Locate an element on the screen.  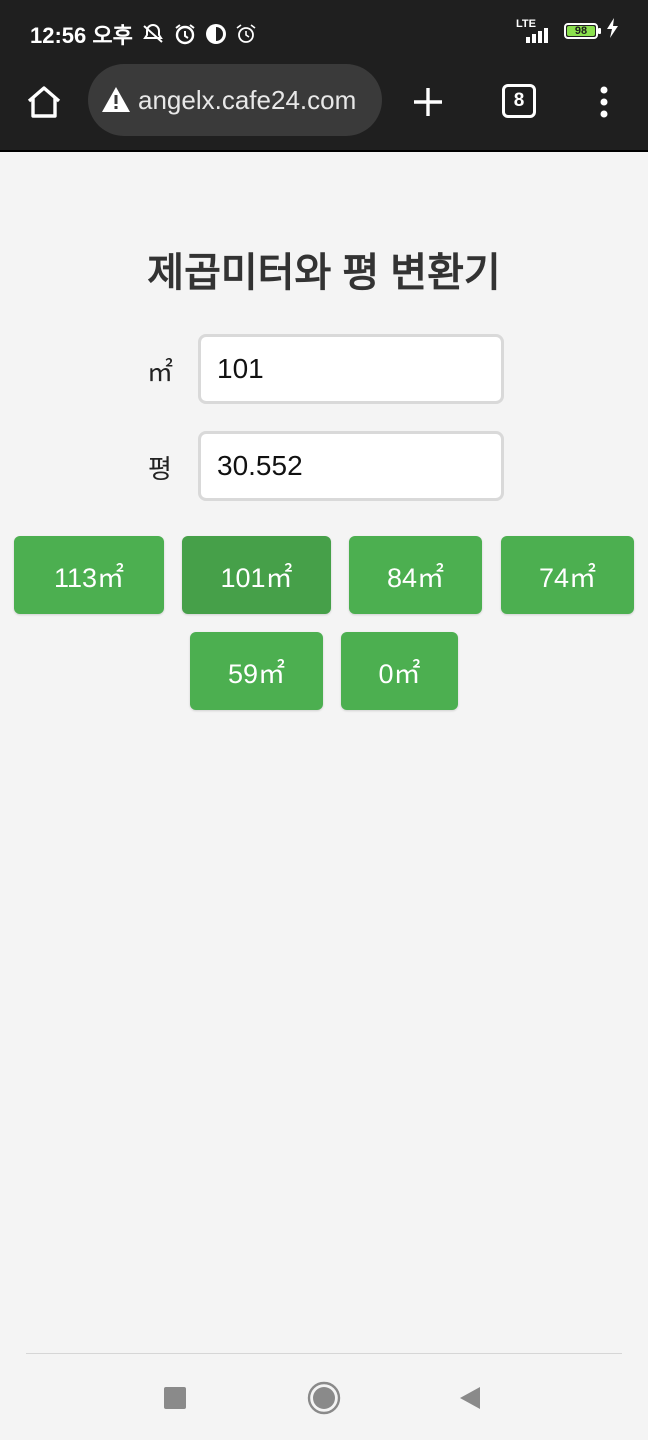
battery-icon: 98 is located at coordinates (582, 30).